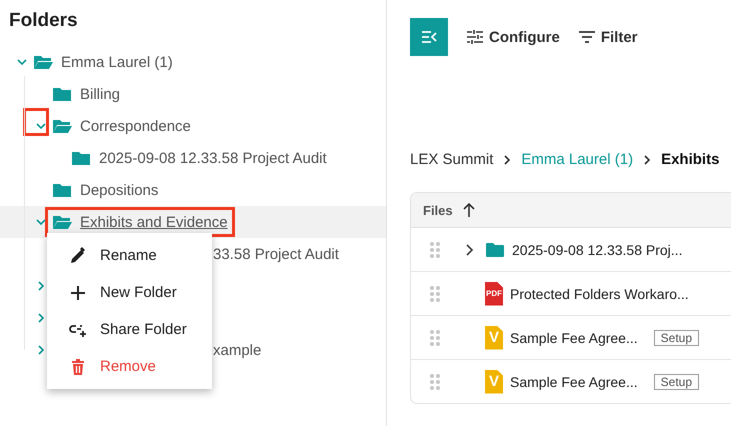 The image size is (731, 426). What do you see at coordinates (119, 190) in the screenshot?
I see `folder-label: Depositions` at bounding box center [119, 190].